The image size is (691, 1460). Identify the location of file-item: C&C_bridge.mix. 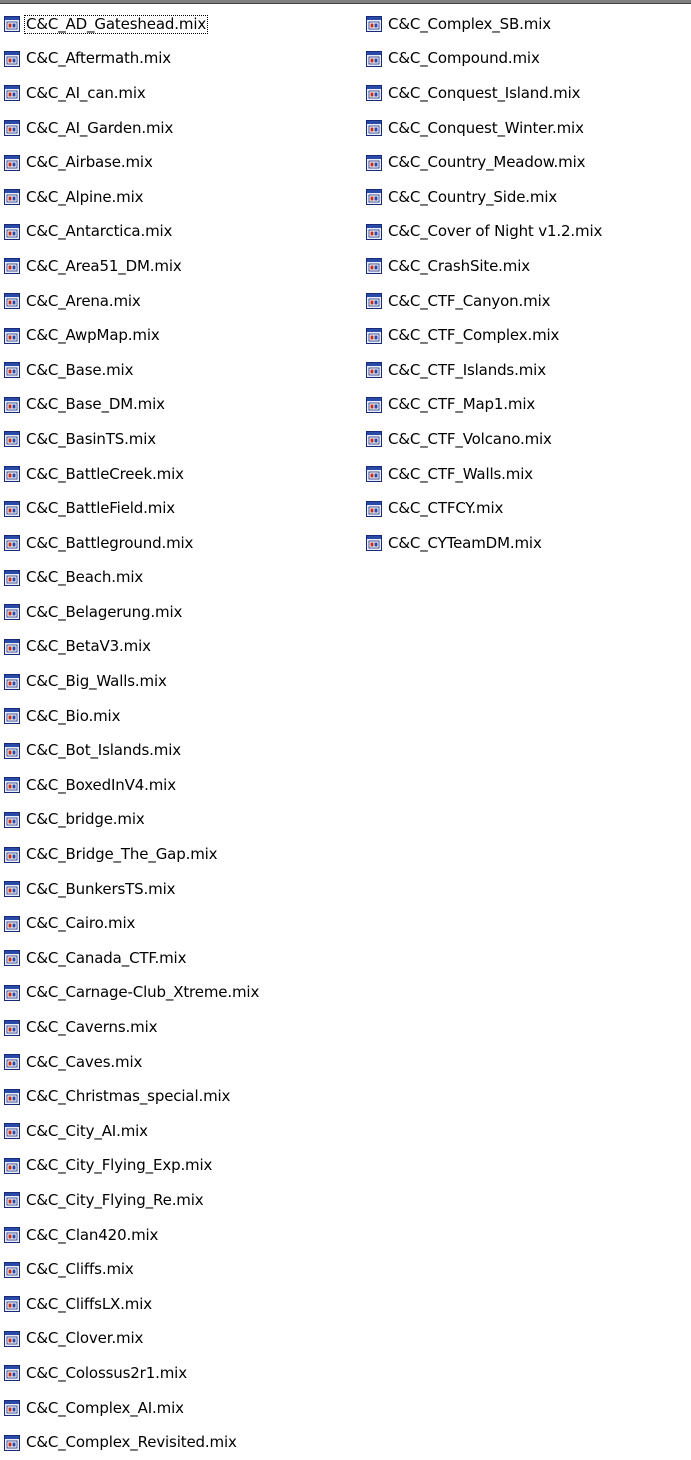
(182, 820).